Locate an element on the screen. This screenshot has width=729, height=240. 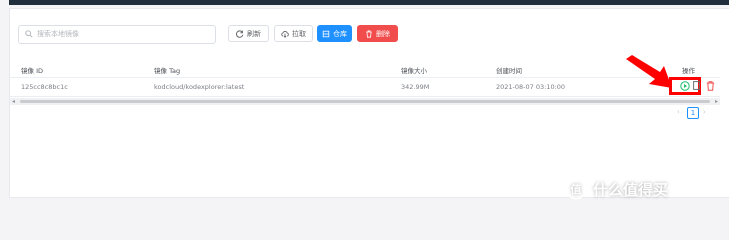
delete-button: 删除 is located at coordinates (377, 33).